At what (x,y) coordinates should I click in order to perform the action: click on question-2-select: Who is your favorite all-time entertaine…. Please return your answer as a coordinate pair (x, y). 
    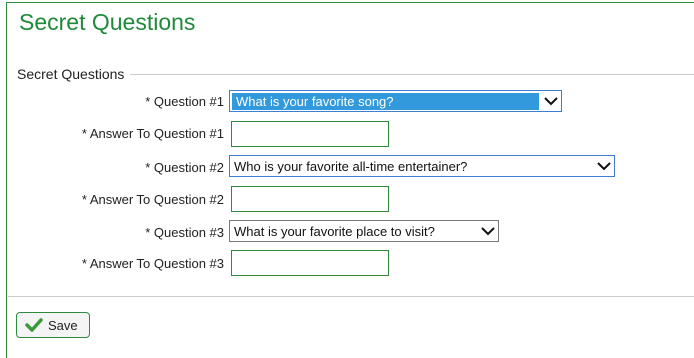
    Looking at the image, I should click on (422, 166).